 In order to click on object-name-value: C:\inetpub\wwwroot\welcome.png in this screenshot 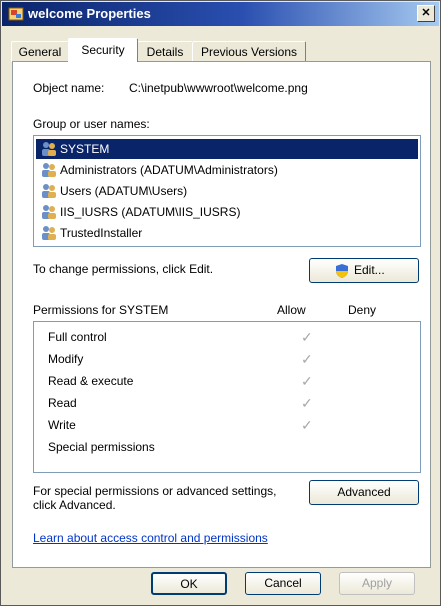, I will do `click(218, 88)`.